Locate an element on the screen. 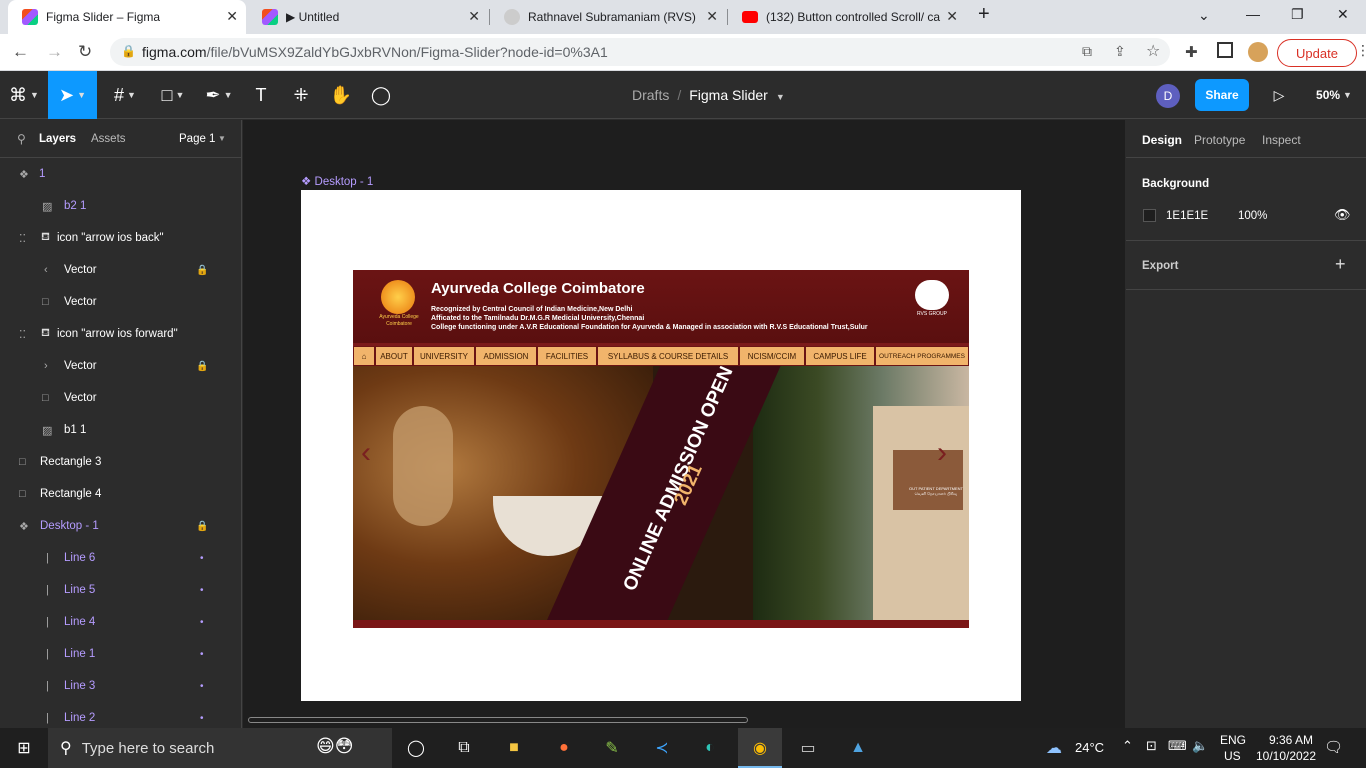 The height and width of the screenshot is (768, 1366). search-icon: ⚲ is located at coordinates (21, 139).